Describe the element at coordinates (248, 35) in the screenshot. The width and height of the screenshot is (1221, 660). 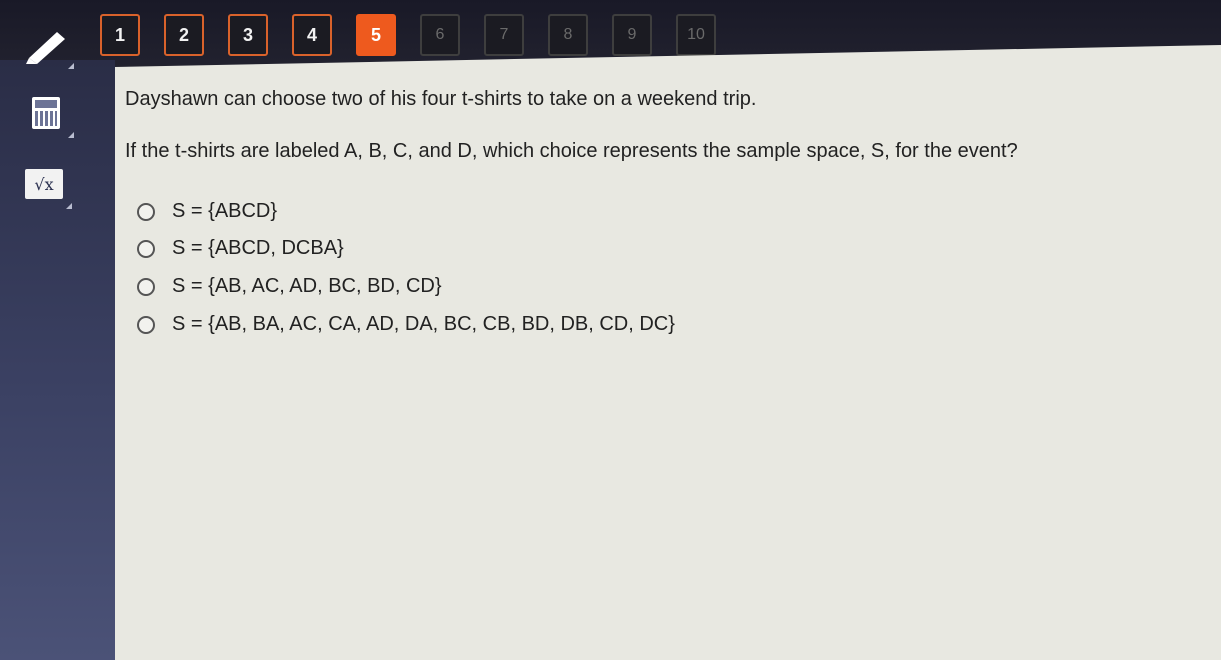
I see `question-nav-button-3: 3` at that location.